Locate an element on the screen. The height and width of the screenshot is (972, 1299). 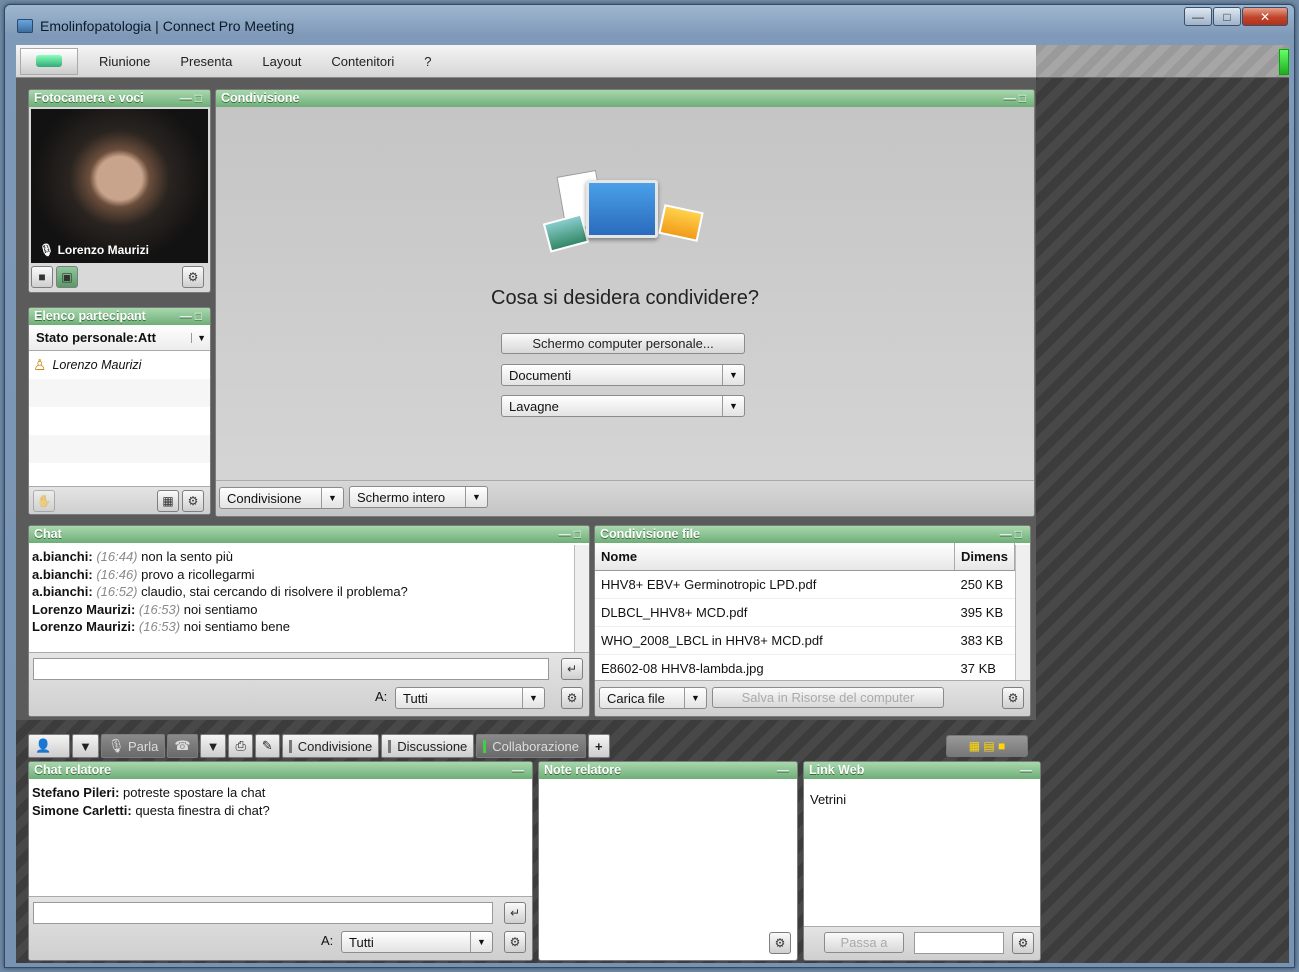
status-selector: Stato personale:Att ▼ is located at coordinates (119, 338).